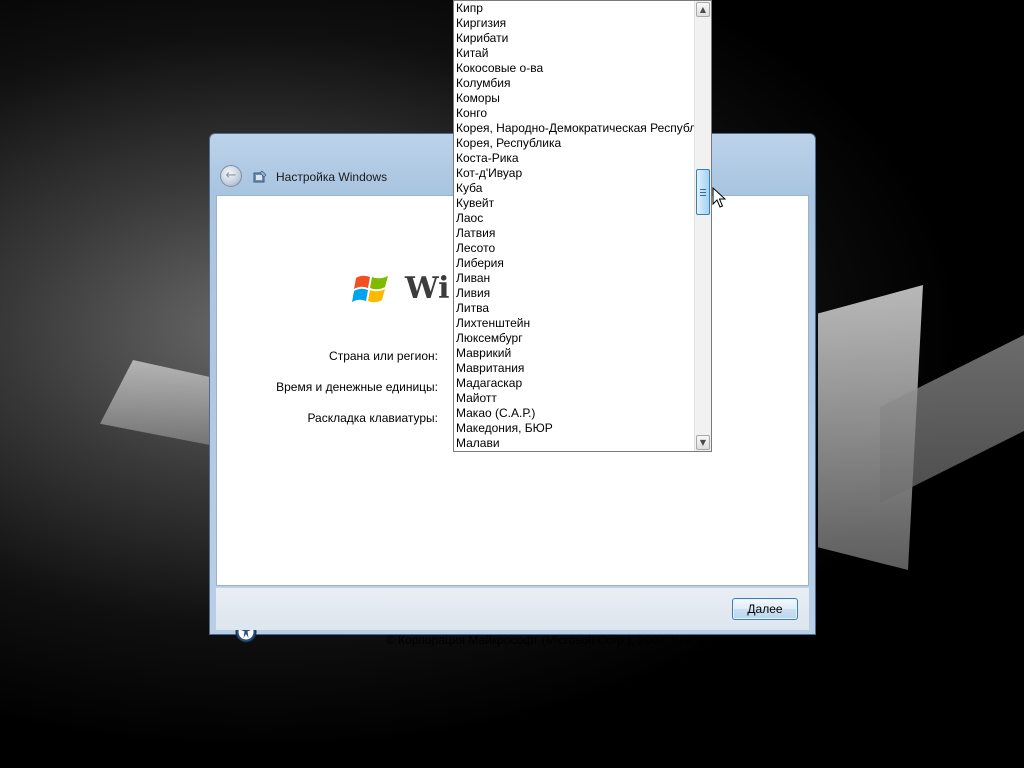  What do you see at coordinates (574, 128) in the screenshot?
I see `country-list-item: Корея, Народно-Демократическая Республ` at bounding box center [574, 128].